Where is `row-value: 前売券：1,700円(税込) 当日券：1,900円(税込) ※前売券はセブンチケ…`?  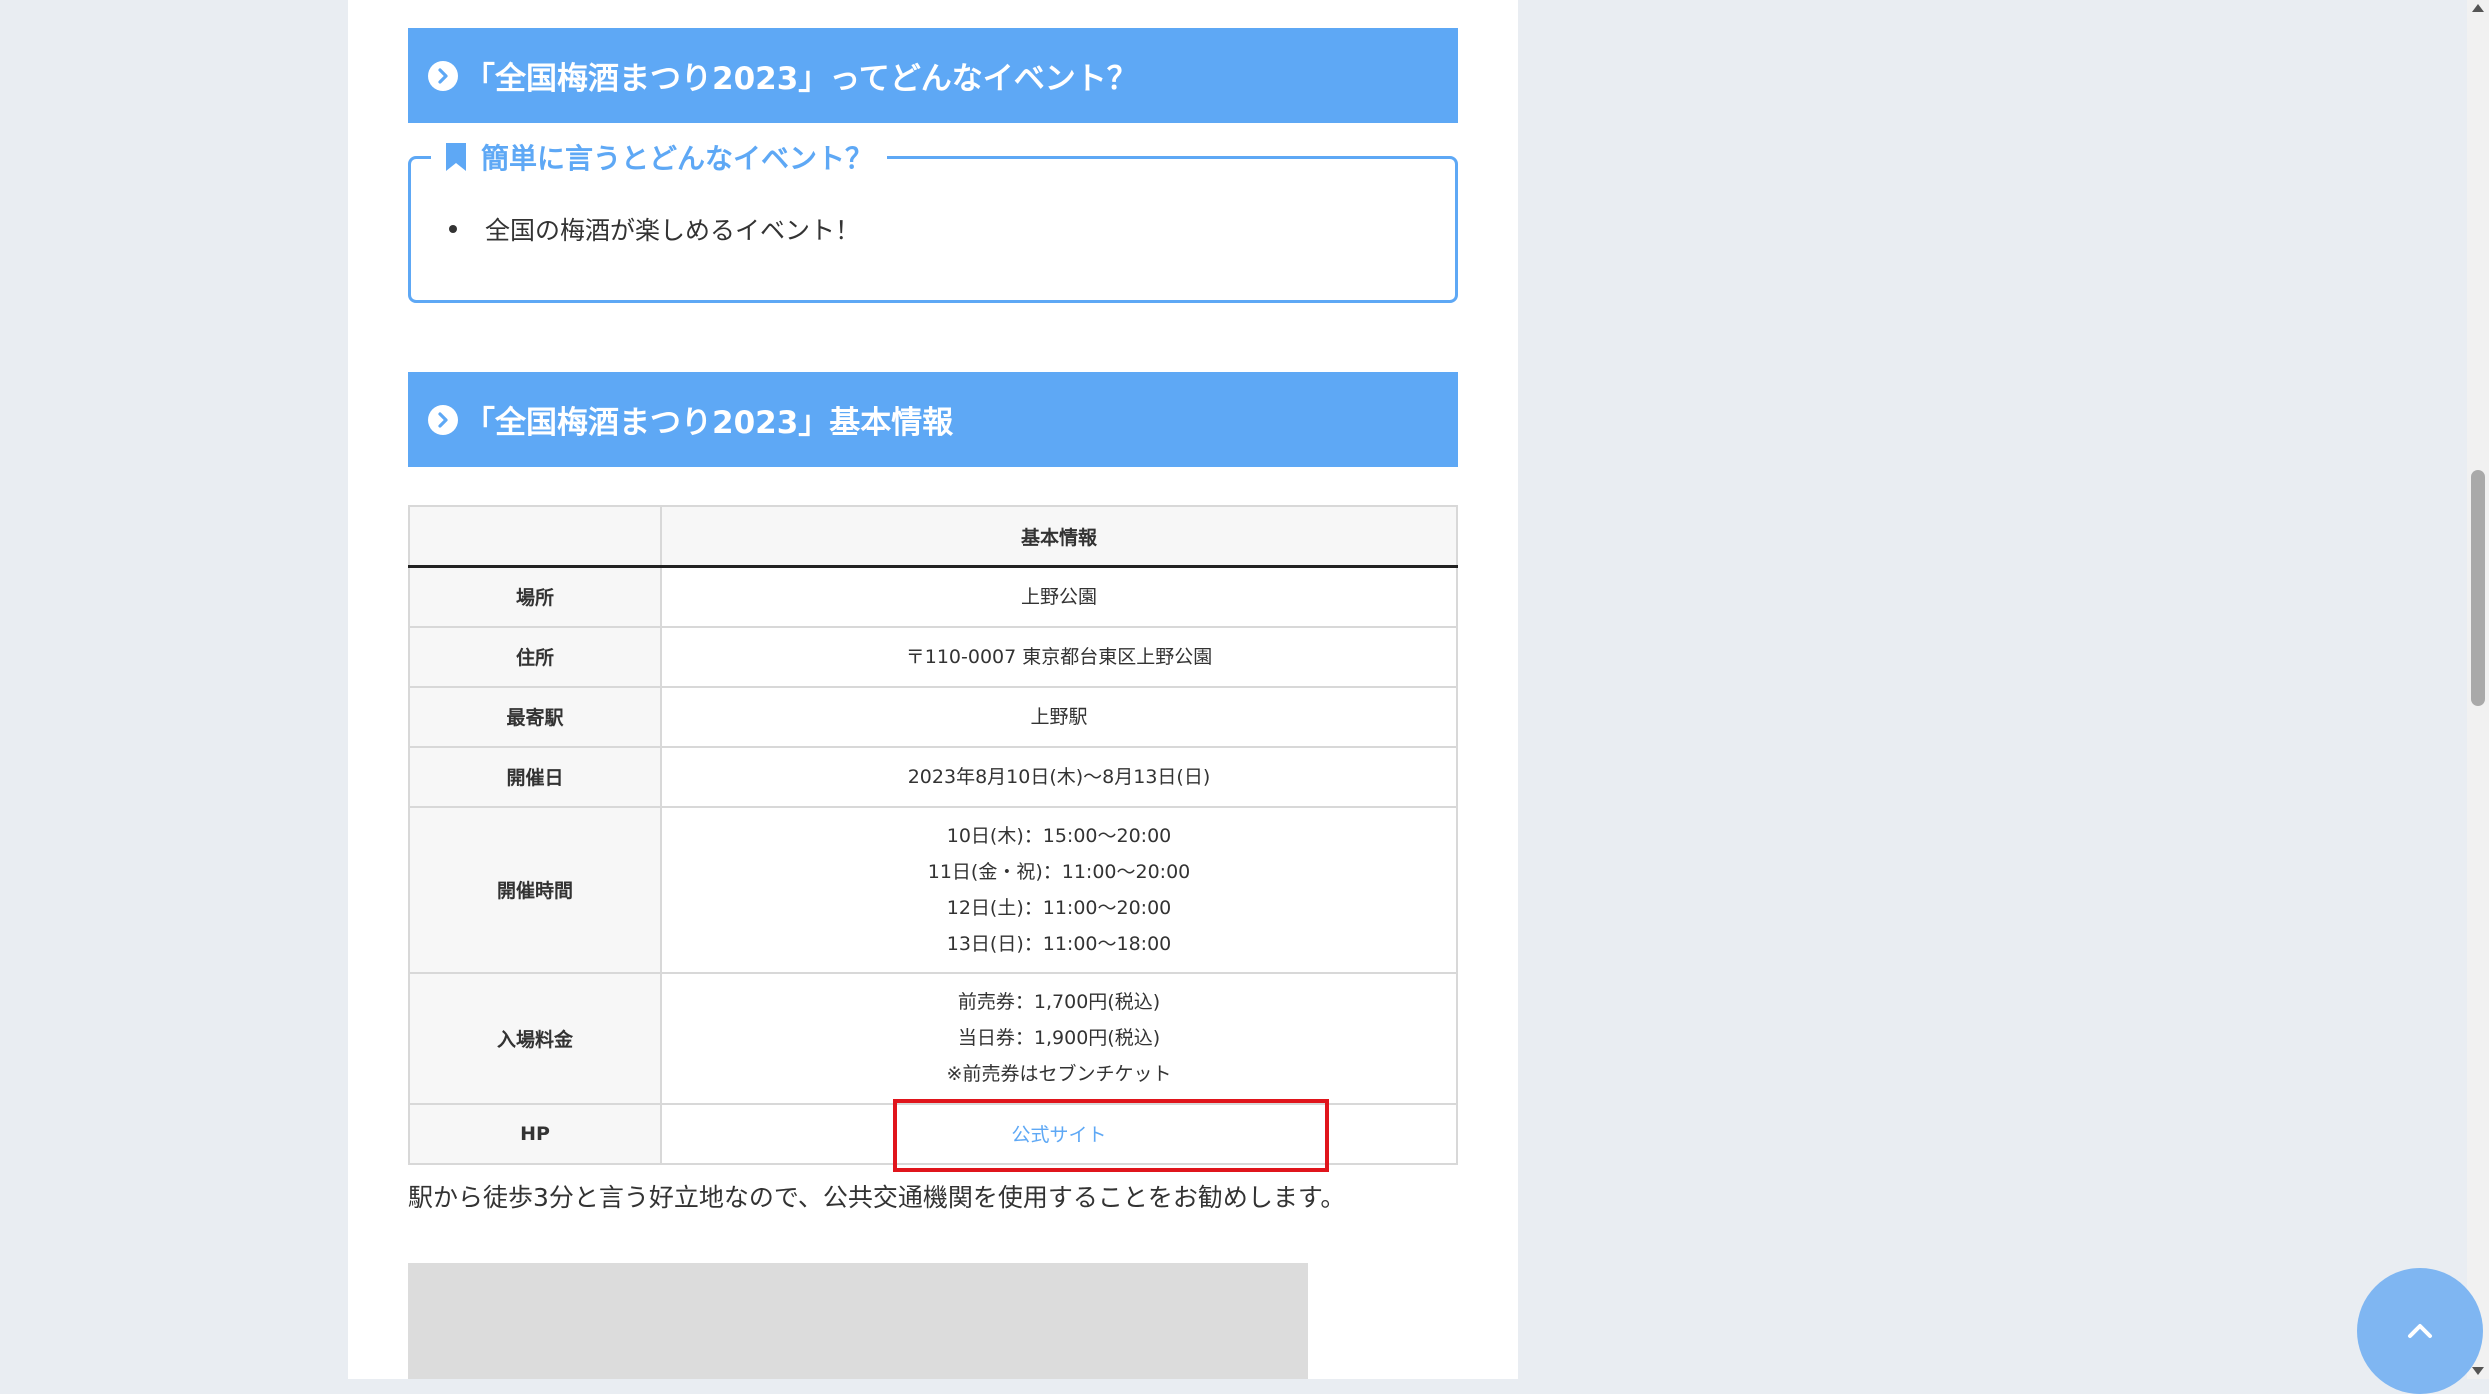 row-value: 前売券：1,700円(税込) 当日券：1,900円(税込) ※前売券はセブンチケ… is located at coordinates (1059, 1038).